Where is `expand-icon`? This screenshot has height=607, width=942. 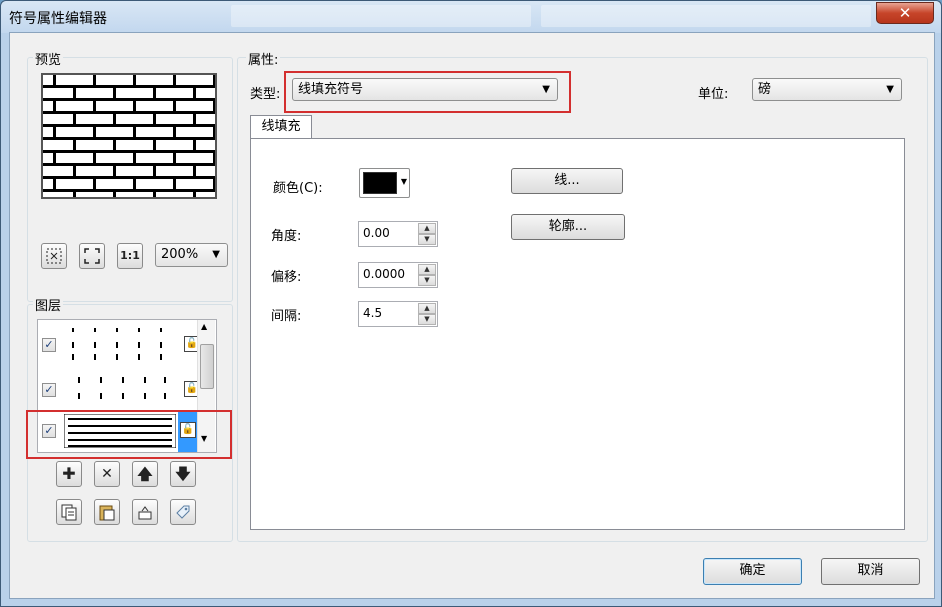 expand-icon is located at coordinates (92, 256).